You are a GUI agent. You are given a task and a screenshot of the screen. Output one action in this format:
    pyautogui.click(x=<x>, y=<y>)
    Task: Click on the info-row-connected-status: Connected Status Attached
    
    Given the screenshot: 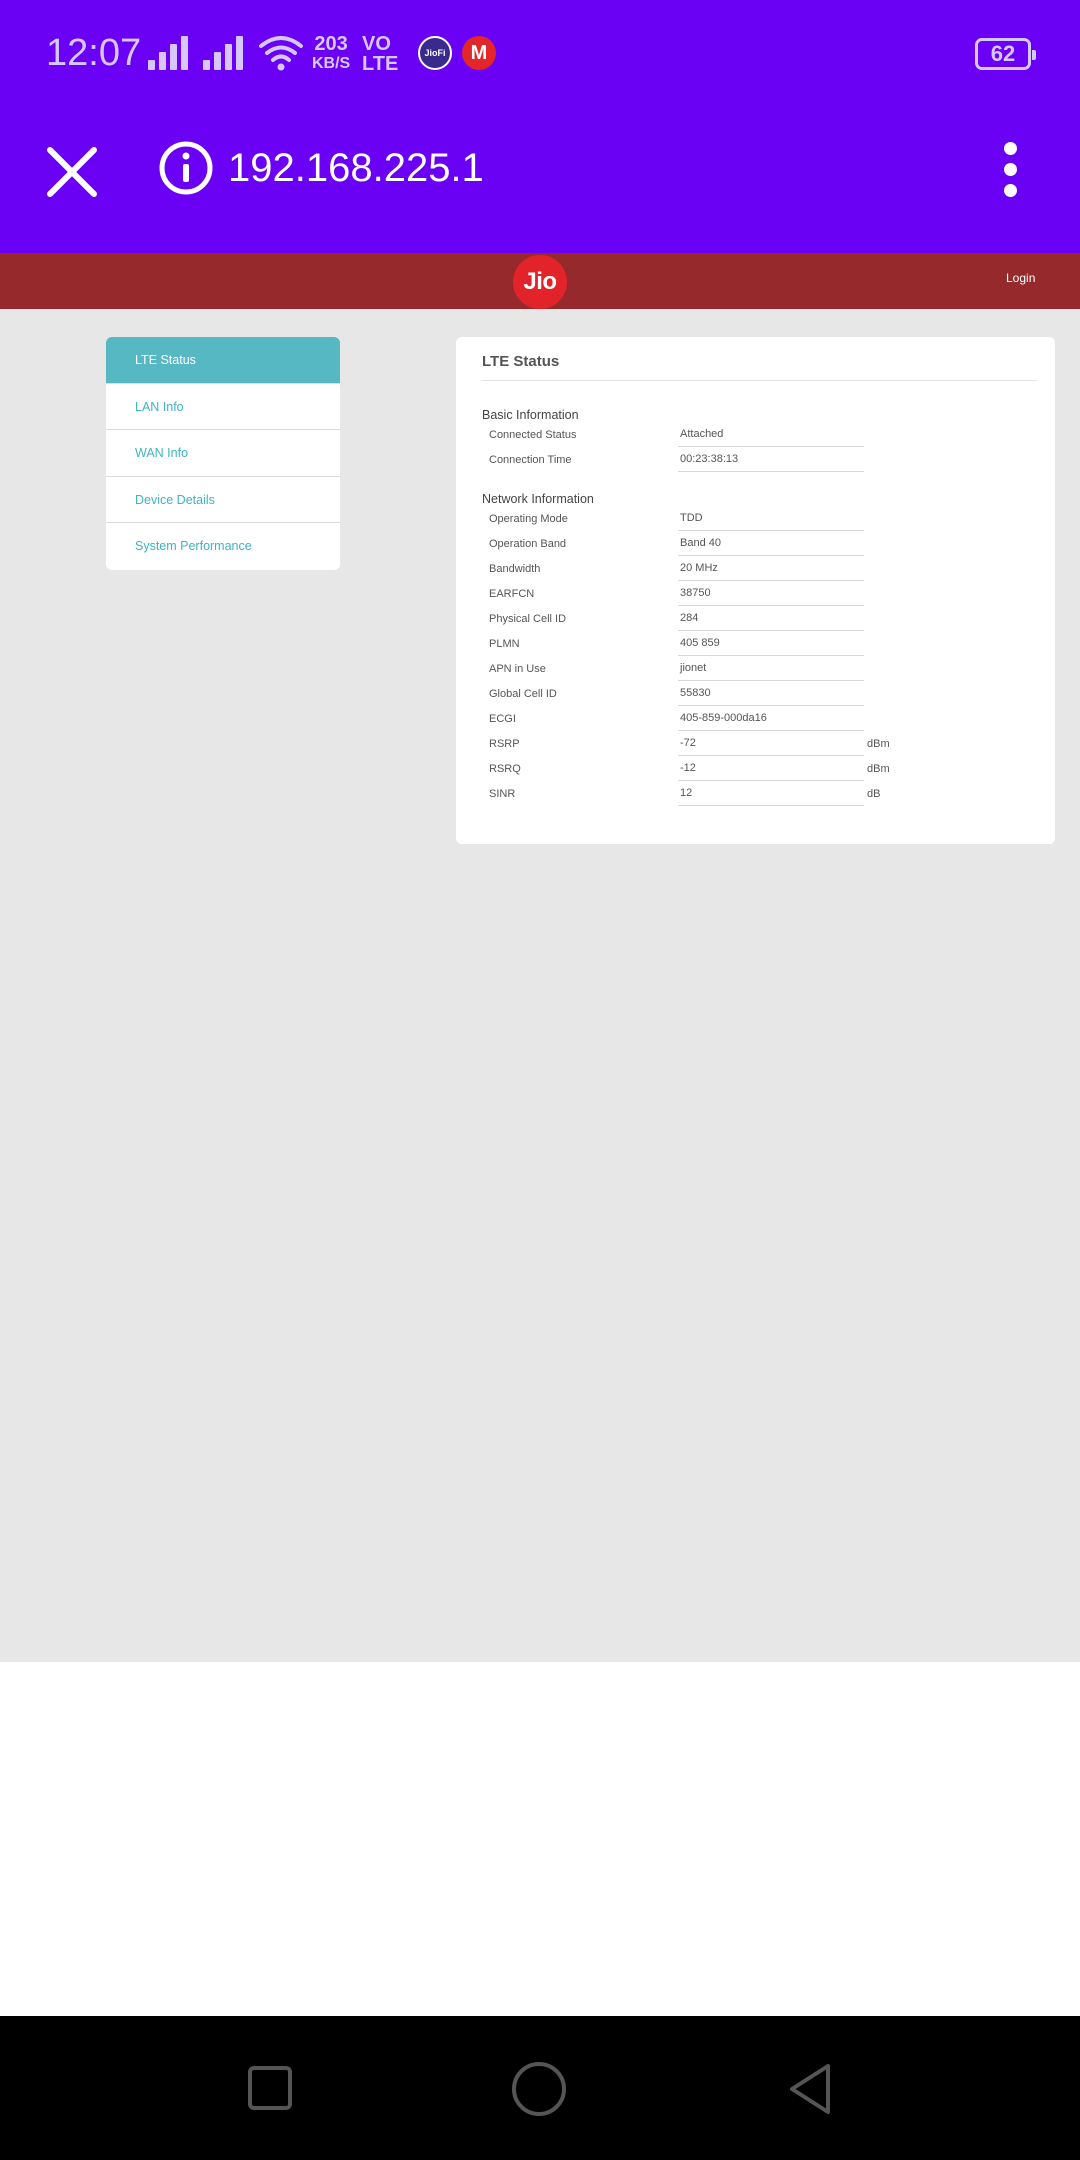 What is the action you would take?
    pyautogui.click(x=699, y=437)
    